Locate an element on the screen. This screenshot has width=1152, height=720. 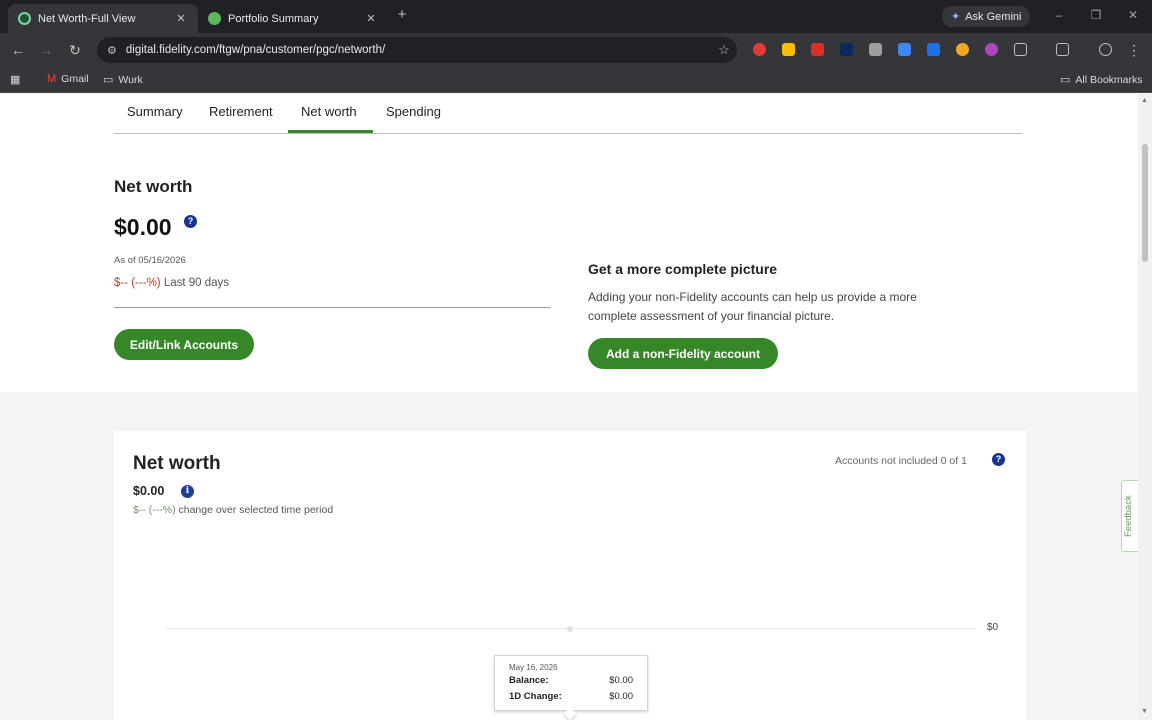
tooltip-balance-row: Balance: $0.00 is located at coordinates (571, 680).